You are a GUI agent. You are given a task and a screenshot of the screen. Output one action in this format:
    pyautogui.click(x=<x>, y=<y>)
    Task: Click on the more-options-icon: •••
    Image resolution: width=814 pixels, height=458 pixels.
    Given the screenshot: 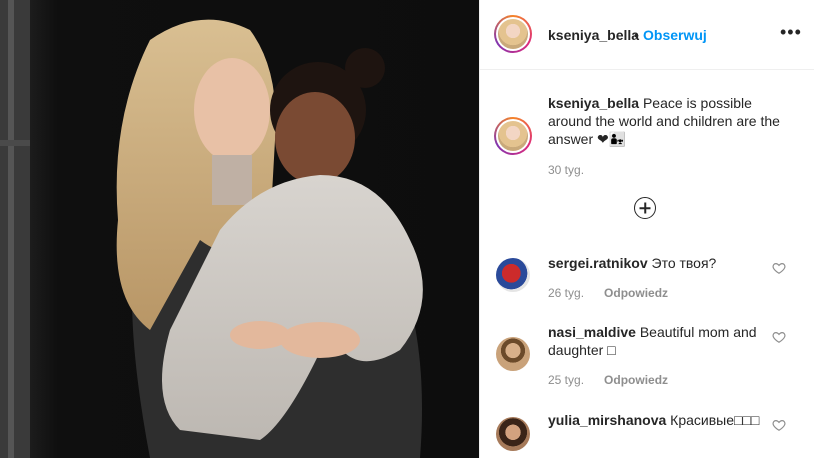 What is the action you would take?
    pyautogui.click(x=791, y=32)
    